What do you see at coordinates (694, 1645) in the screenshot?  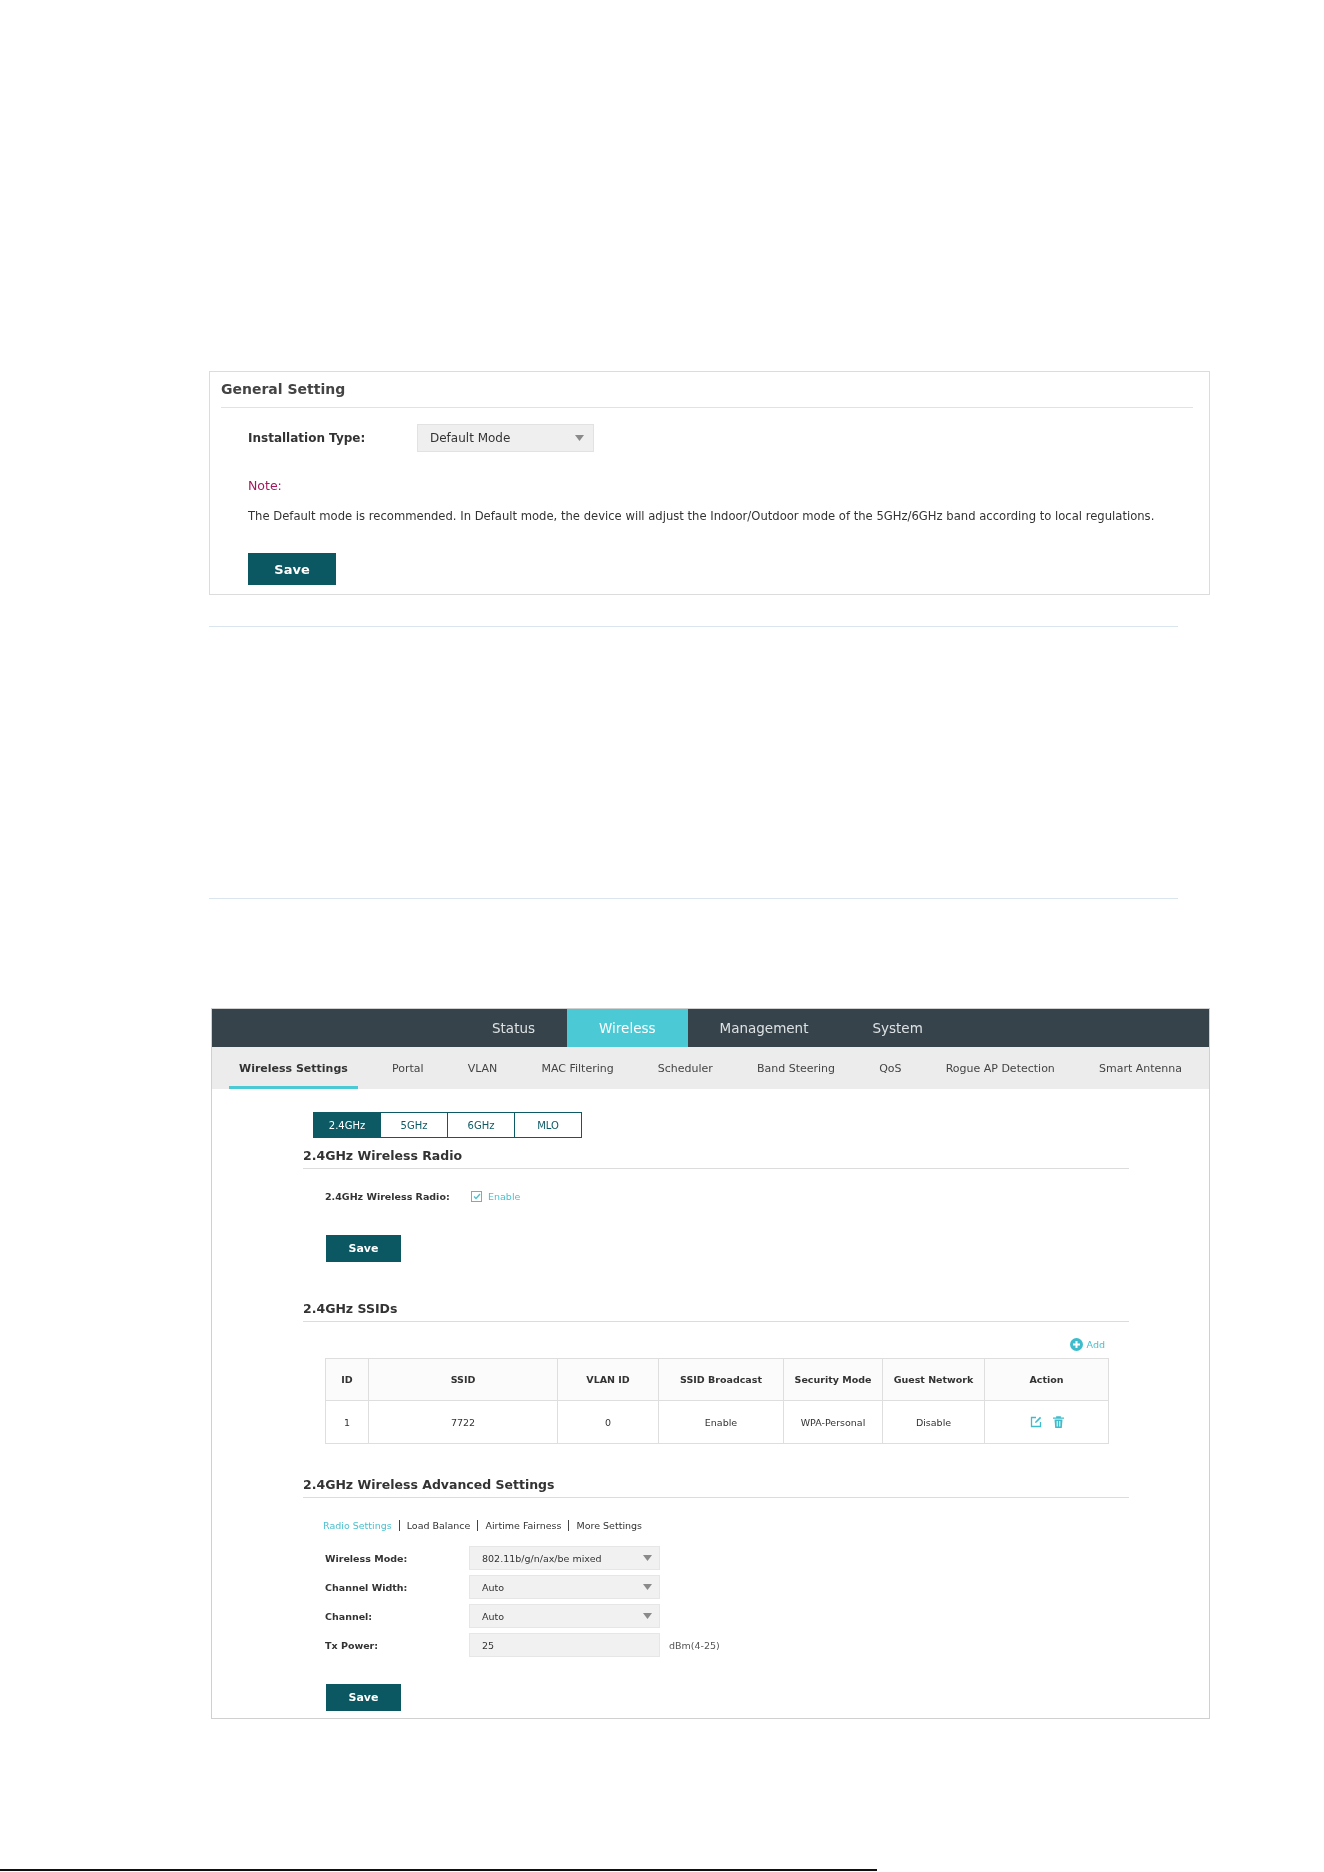 I see `unit-label: dBm(4-25)` at bounding box center [694, 1645].